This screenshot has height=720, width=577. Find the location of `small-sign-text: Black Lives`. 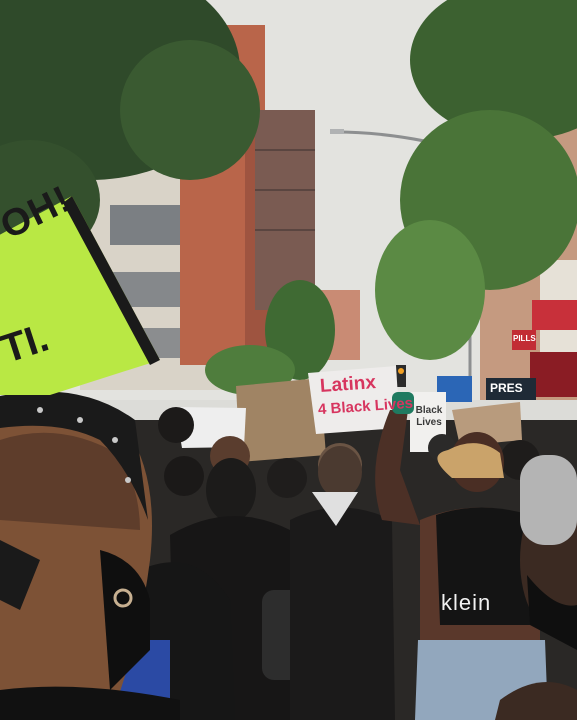

small-sign-text: Black Lives is located at coordinates (429, 416).